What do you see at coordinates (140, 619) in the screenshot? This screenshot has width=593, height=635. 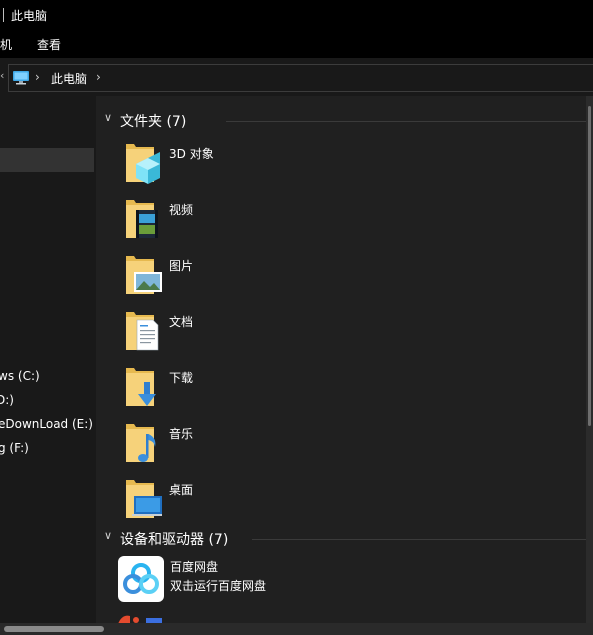 I see `app-icon` at bounding box center [140, 619].